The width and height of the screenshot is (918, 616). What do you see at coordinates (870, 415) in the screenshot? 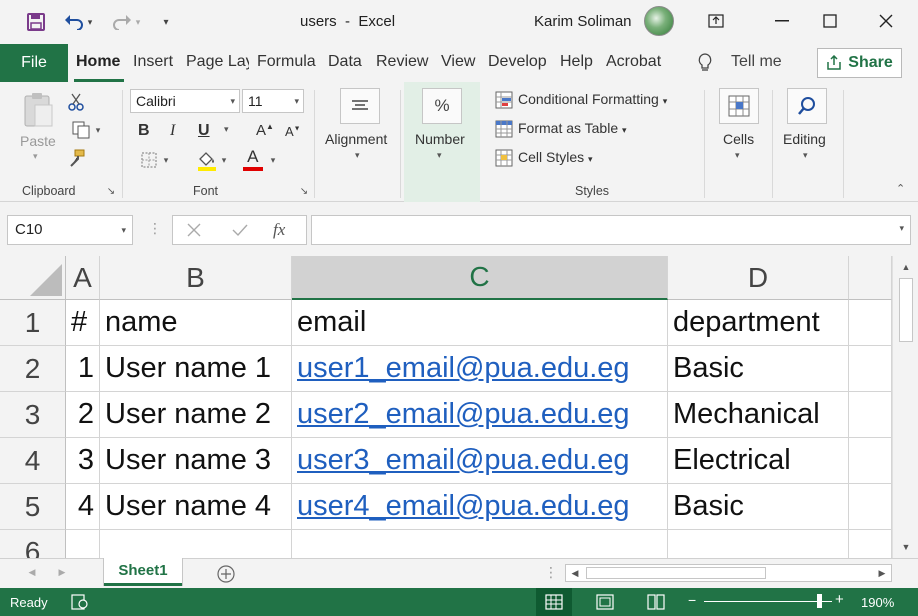
I see `cell-e3` at bounding box center [870, 415].